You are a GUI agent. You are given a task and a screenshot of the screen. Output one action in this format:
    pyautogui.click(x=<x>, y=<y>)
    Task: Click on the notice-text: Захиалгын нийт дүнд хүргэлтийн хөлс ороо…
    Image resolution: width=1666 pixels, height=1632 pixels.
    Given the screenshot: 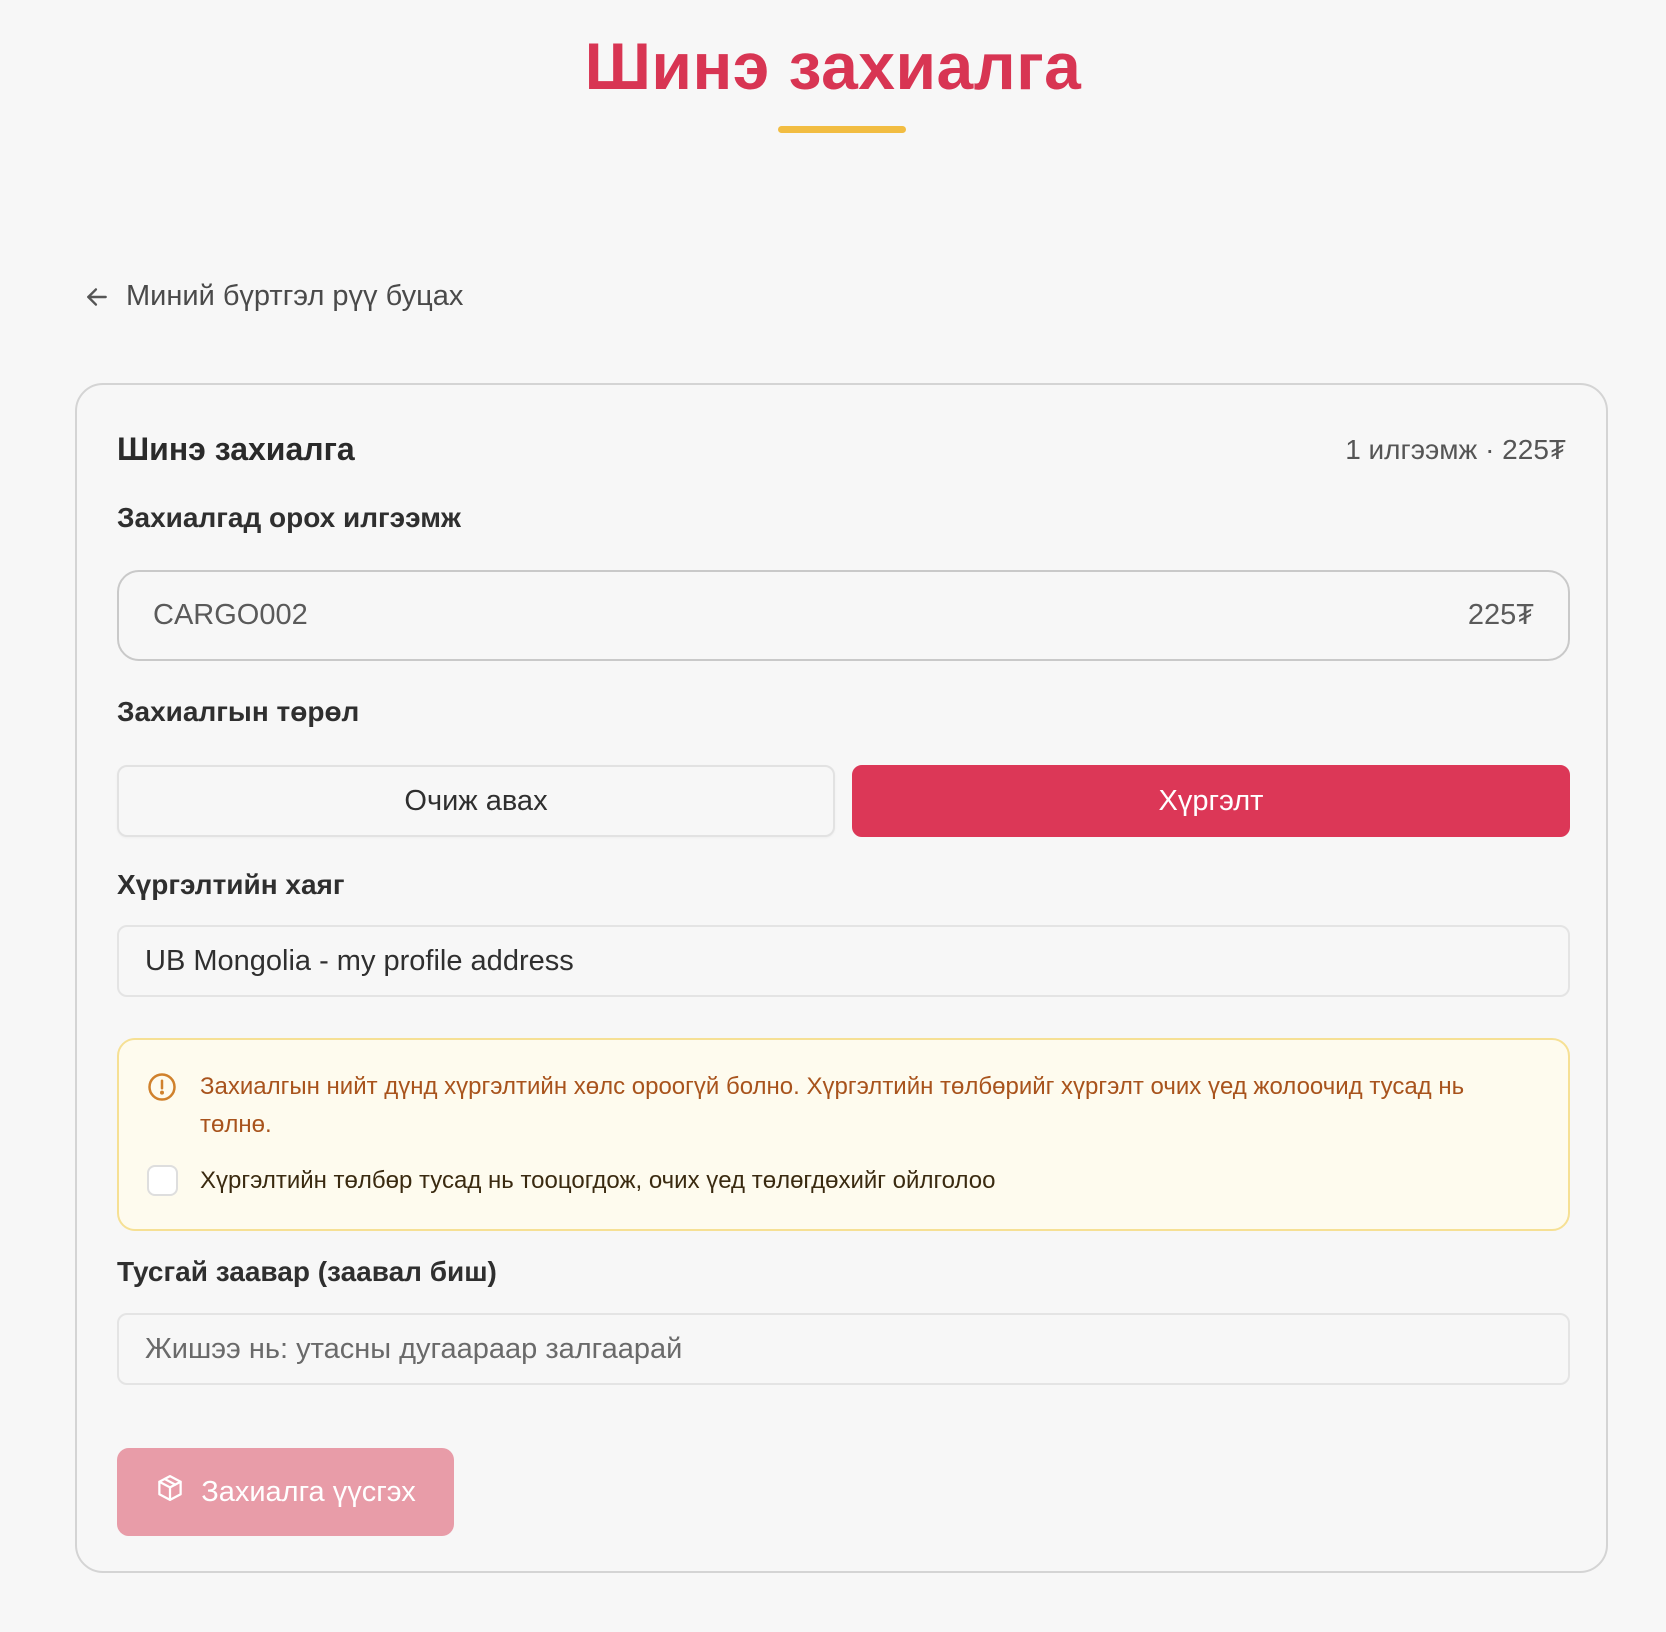 What is the action you would take?
    pyautogui.click(x=832, y=1105)
    